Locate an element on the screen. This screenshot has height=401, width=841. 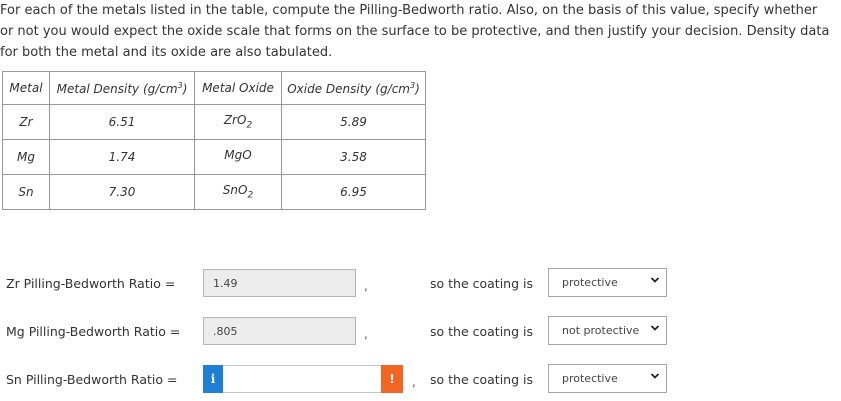
sn-ratio-label: Sn Pilling-Bedworth Ratio = is located at coordinates (92, 379).